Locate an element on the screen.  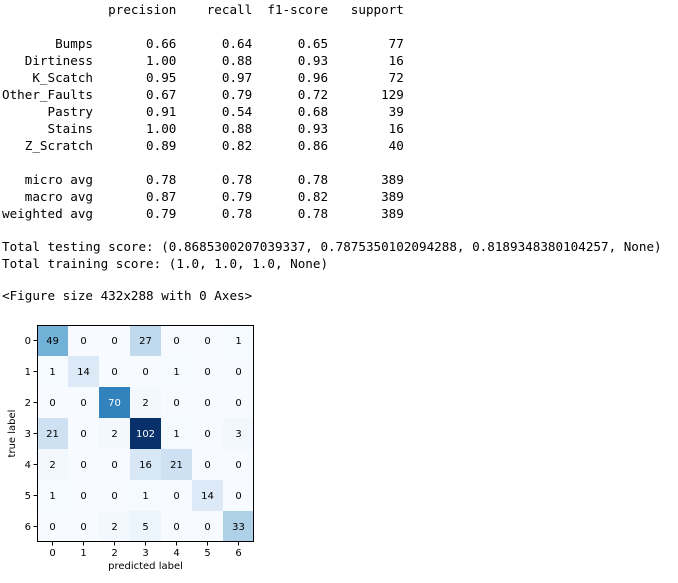
x-tick-label: 5 is located at coordinates (207, 553).